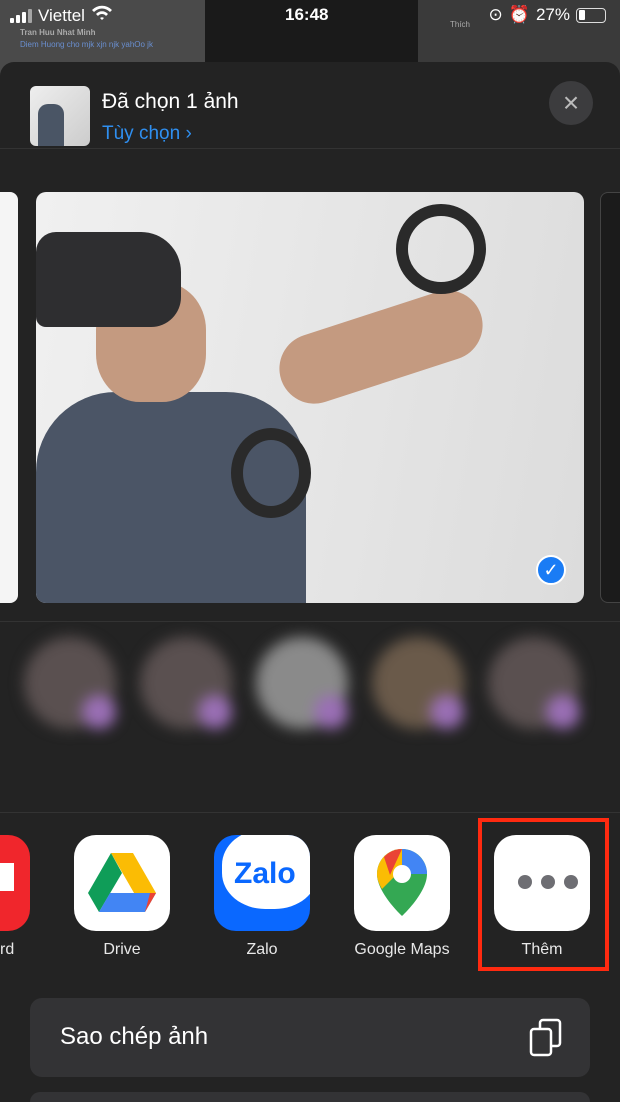 The width and height of the screenshot is (620, 1102). Describe the element at coordinates (310, 1037) in the screenshot. I see `copy-photo-action: Sao chép ảnh` at that location.